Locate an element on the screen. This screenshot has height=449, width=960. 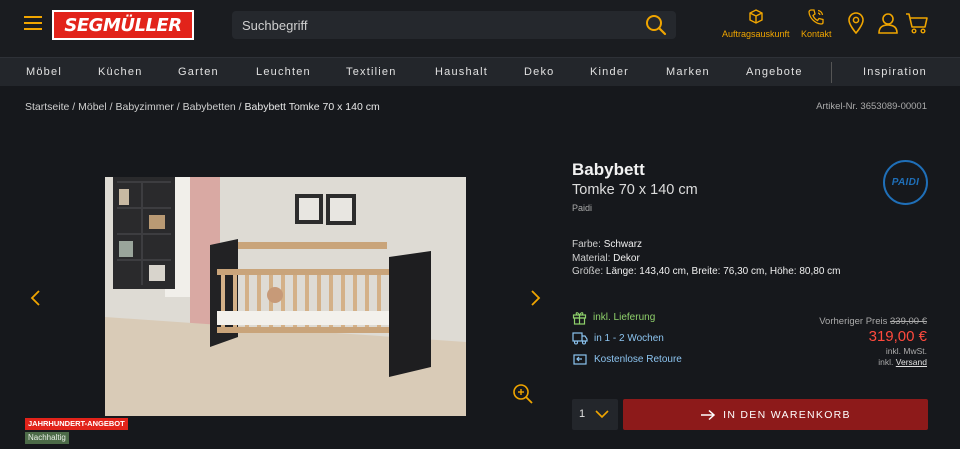
feature-text: inkl. Lieferung is located at coordinates (624, 317).